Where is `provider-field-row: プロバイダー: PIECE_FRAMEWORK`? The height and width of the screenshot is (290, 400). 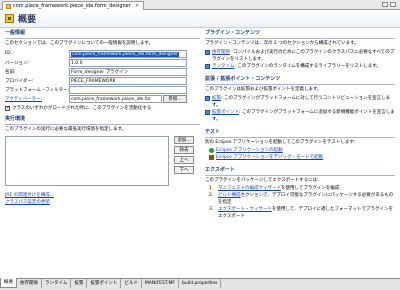
provider-field-row: プロバイダー: PIECE_FRAMEWORK is located at coordinates (102, 81).